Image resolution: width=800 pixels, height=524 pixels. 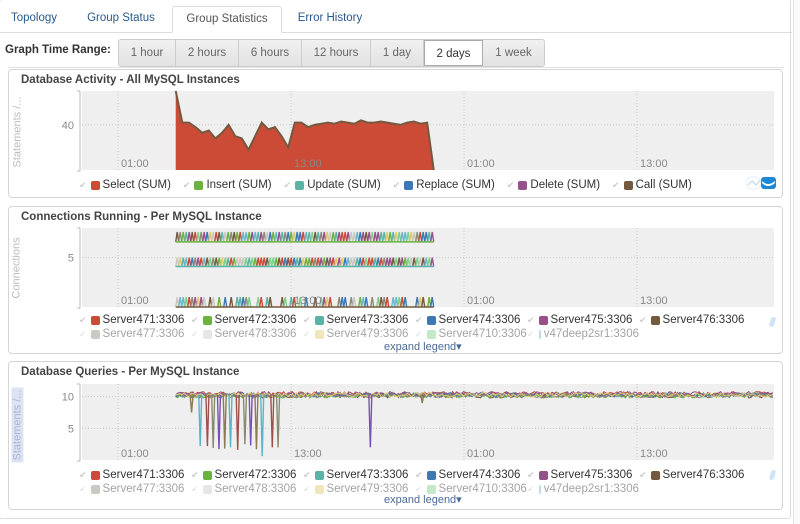 I want to click on x-tick-label: 13:00, so click(x=308, y=301).